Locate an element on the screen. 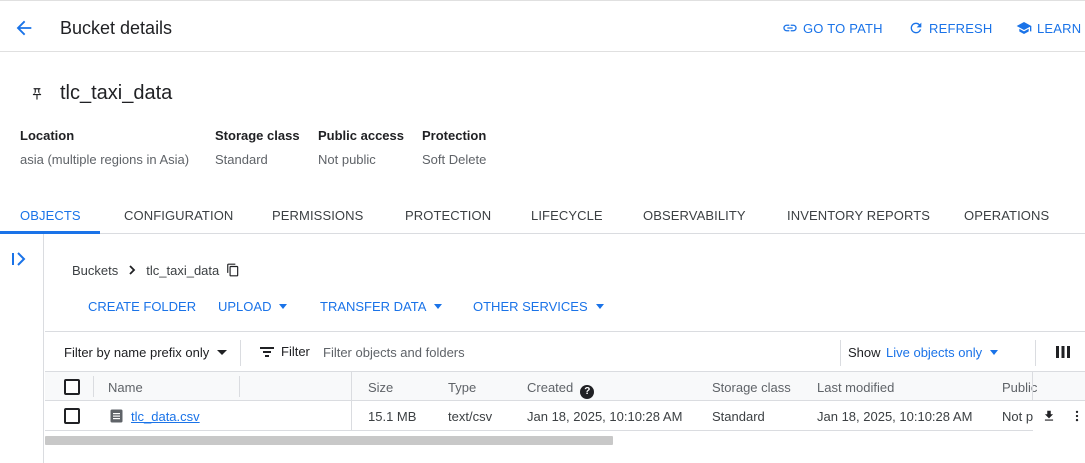  upload-label: UPLOAD is located at coordinates (245, 306).